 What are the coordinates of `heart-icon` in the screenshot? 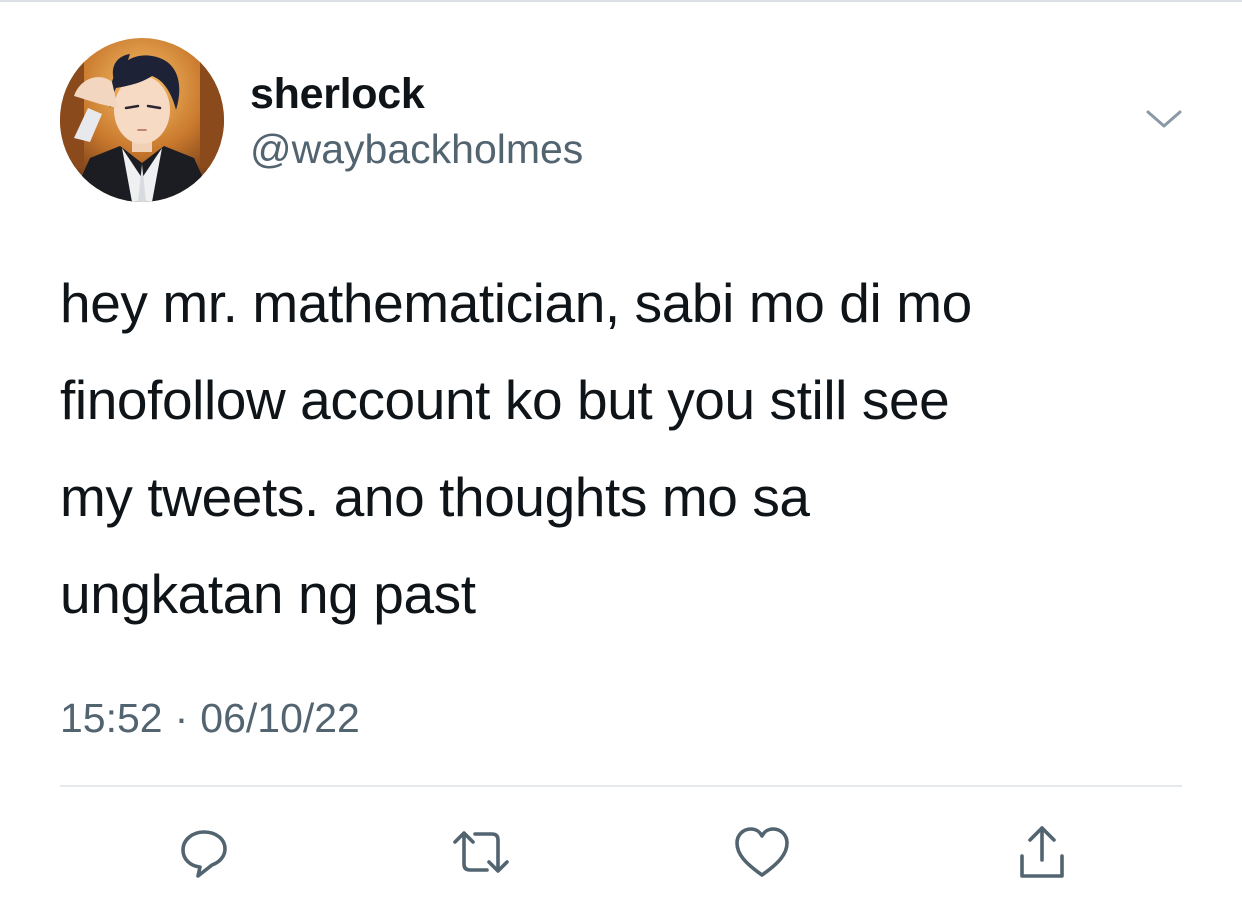 It's located at (762, 852).